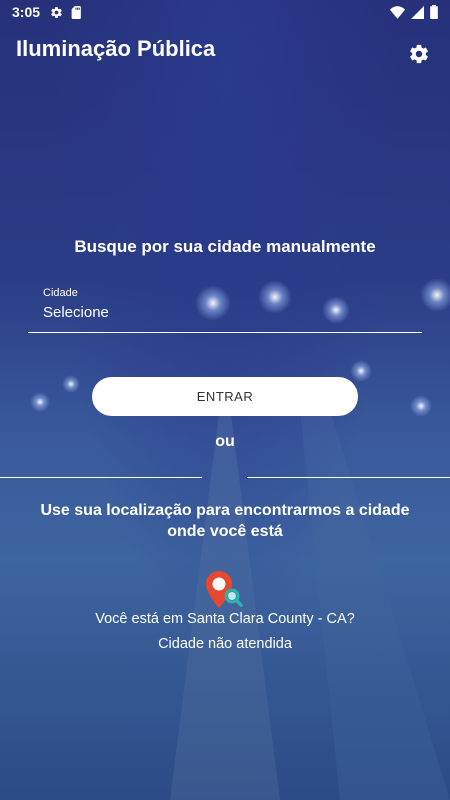  I want to click on city-field-label: Cidade, so click(60, 293).